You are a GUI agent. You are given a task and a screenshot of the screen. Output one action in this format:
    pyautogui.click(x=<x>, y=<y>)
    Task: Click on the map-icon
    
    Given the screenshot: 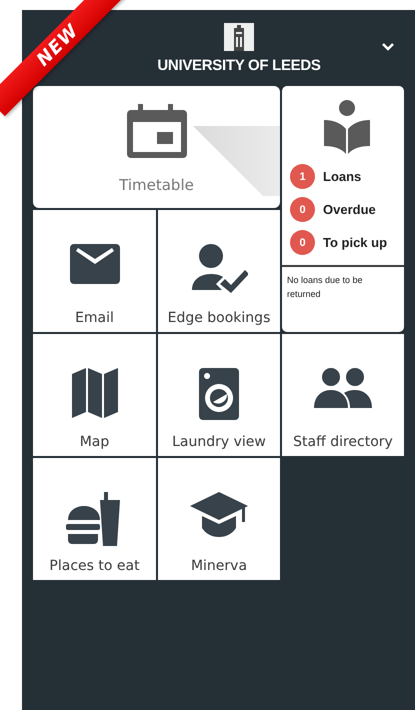 What is the action you would take?
    pyautogui.click(x=95, y=393)
    